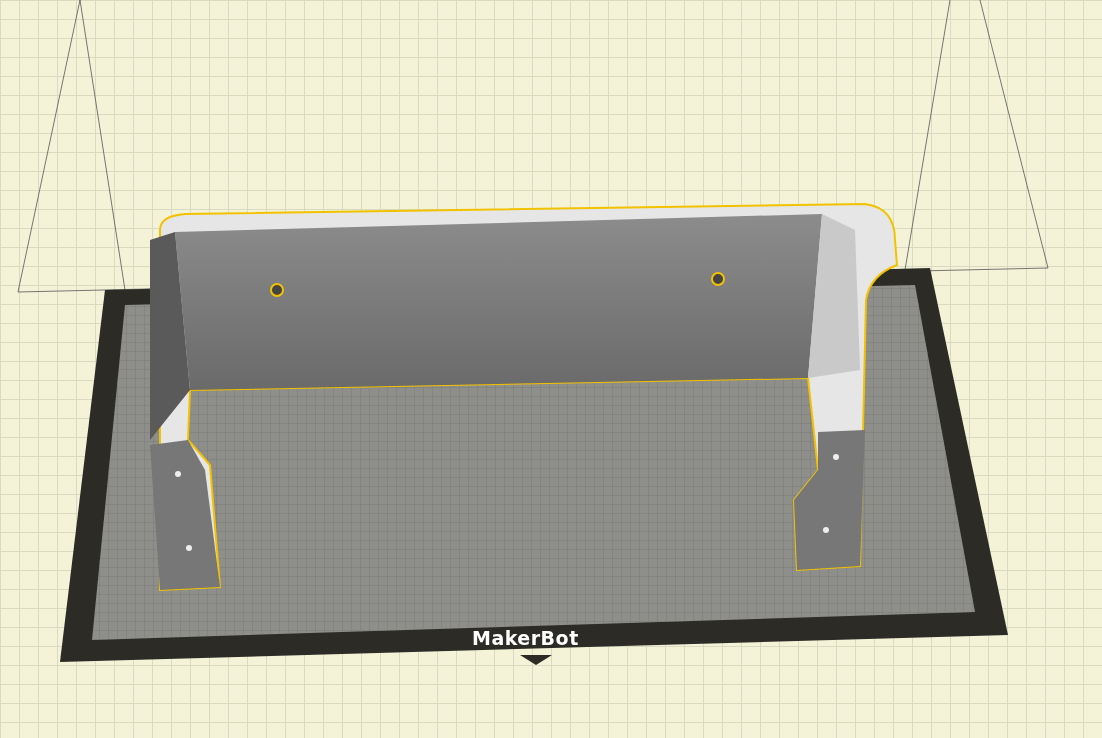 The image size is (1102, 738). What do you see at coordinates (525, 638) in the screenshot?
I see `brand-logo: MakerBot` at bounding box center [525, 638].